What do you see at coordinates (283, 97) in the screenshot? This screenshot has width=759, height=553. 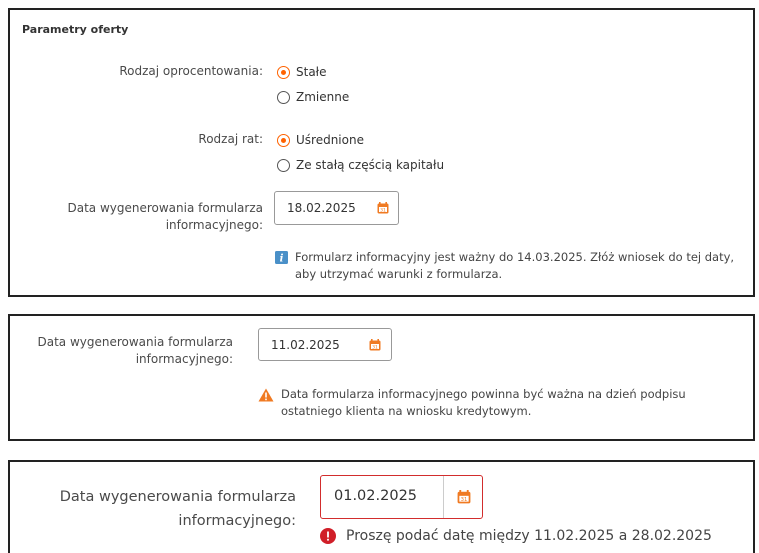 I see `radio-variable` at bounding box center [283, 97].